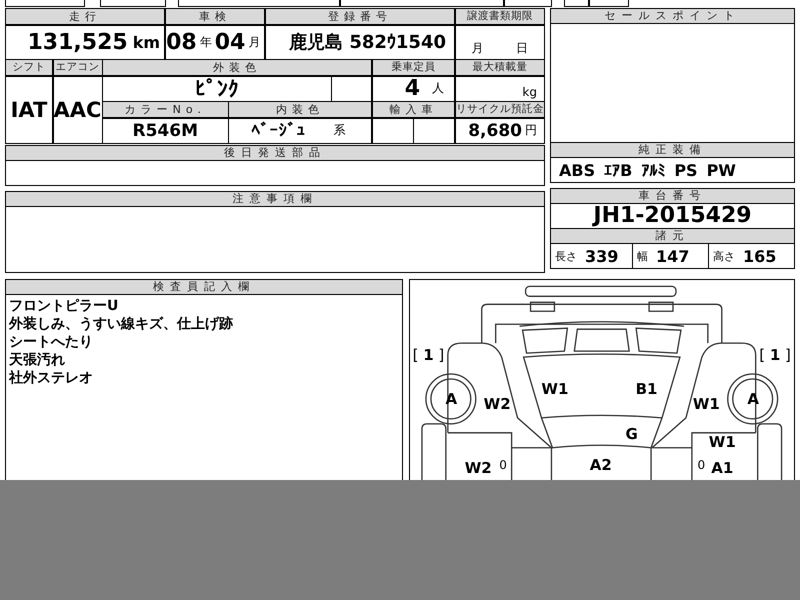 The image size is (800, 600). I want to click on spec-value: 147, so click(673, 256).